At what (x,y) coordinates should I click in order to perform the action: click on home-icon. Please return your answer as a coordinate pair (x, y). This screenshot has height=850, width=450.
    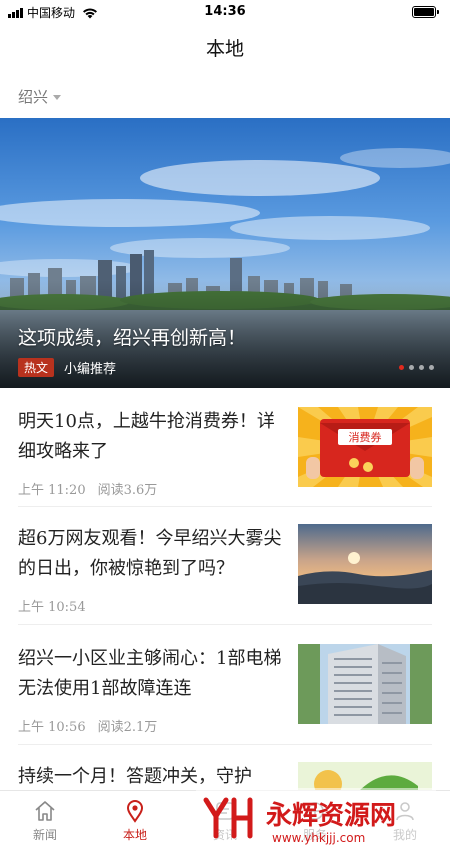
    Looking at the image, I should click on (45, 811).